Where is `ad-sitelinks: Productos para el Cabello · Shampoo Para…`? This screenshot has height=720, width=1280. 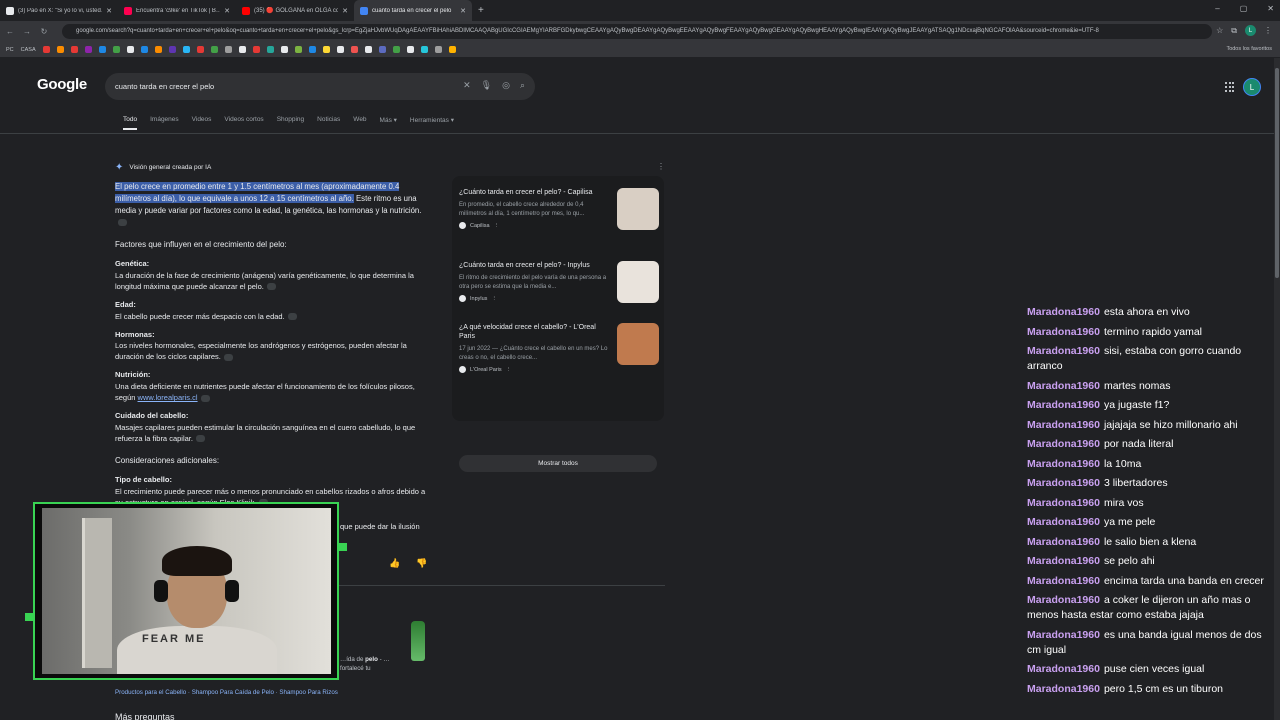 ad-sitelinks: Productos para el Cabello · Shampoo Para… is located at coordinates (226, 692).